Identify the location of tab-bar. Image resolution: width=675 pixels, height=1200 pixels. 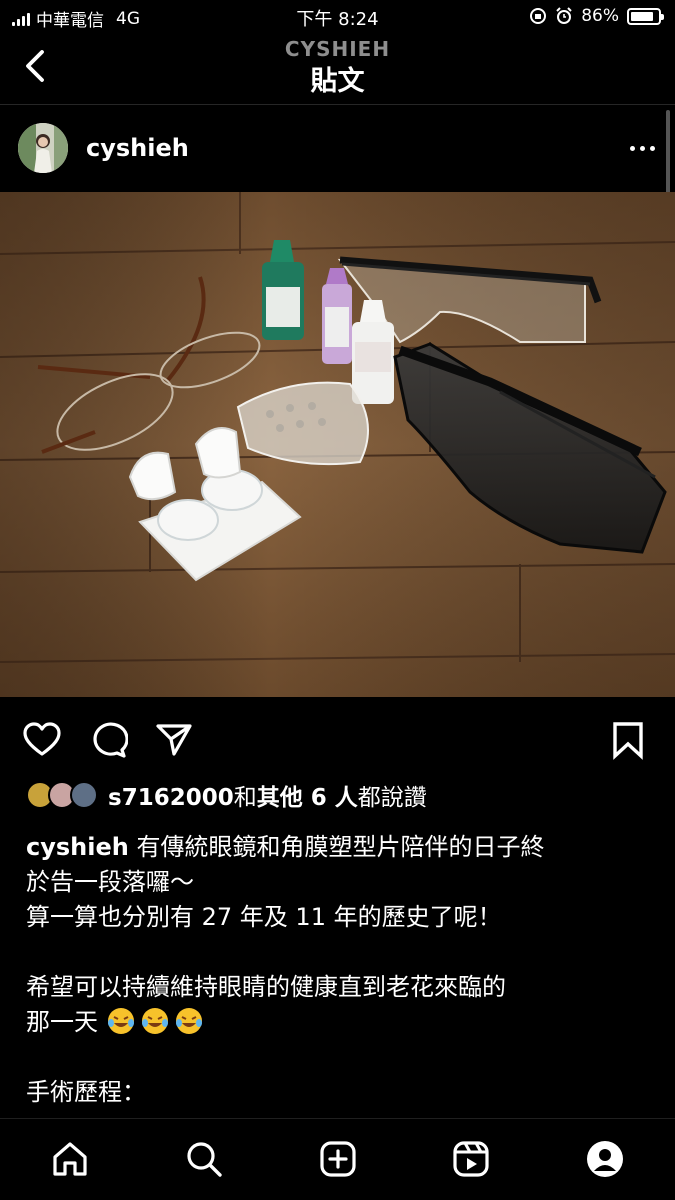
(337, 1159).